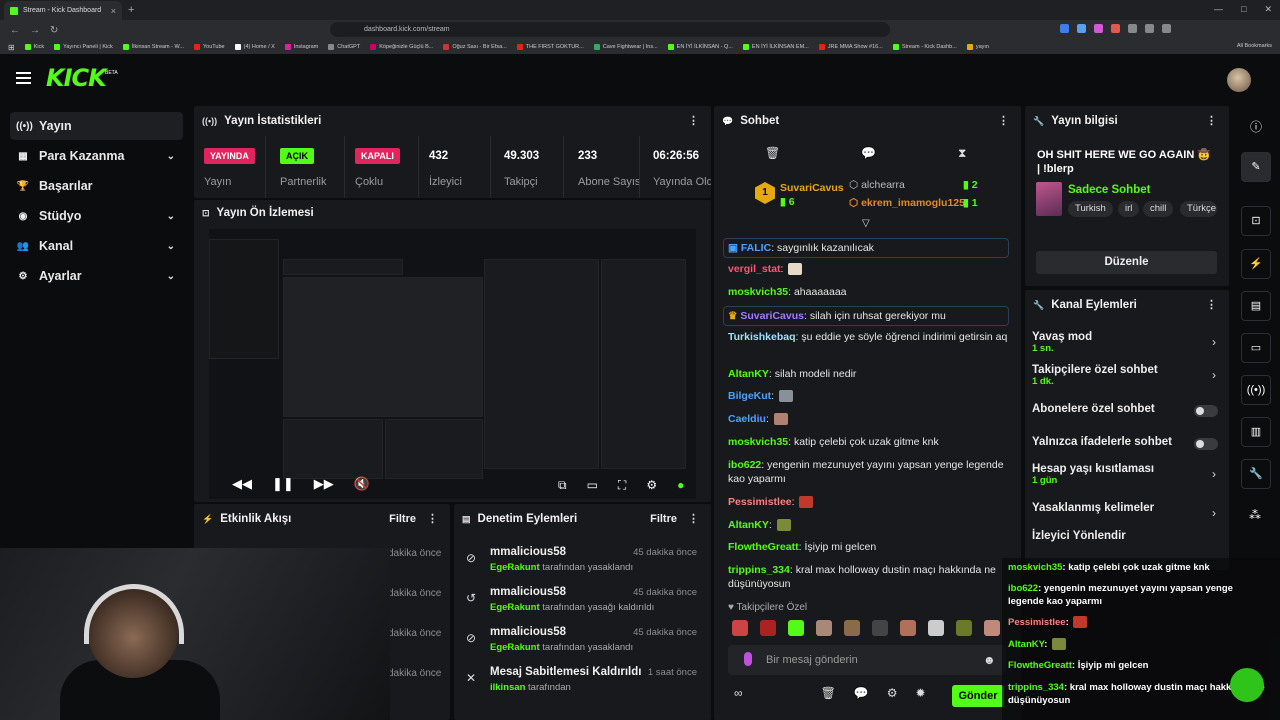 Image resolution: width=1280 pixels, height=720 pixels. What do you see at coordinates (1268, 9) in the screenshot?
I see `close-window-icon: ✕` at bounding box center [1268, 9].